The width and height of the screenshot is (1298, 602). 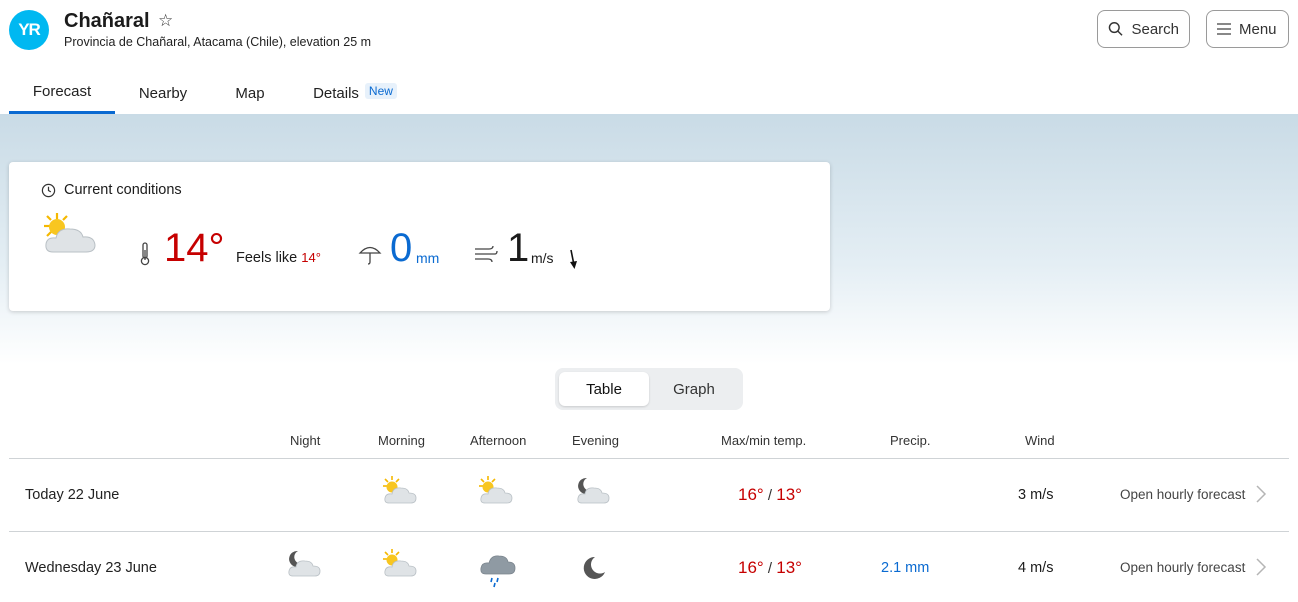 I want to click on wind-icon, so click(x=486, y=254).